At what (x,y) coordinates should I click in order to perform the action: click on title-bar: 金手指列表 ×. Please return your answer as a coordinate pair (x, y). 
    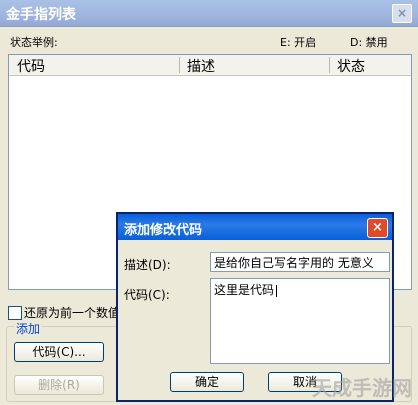
    Looking at the image, I should click on (209, 13).